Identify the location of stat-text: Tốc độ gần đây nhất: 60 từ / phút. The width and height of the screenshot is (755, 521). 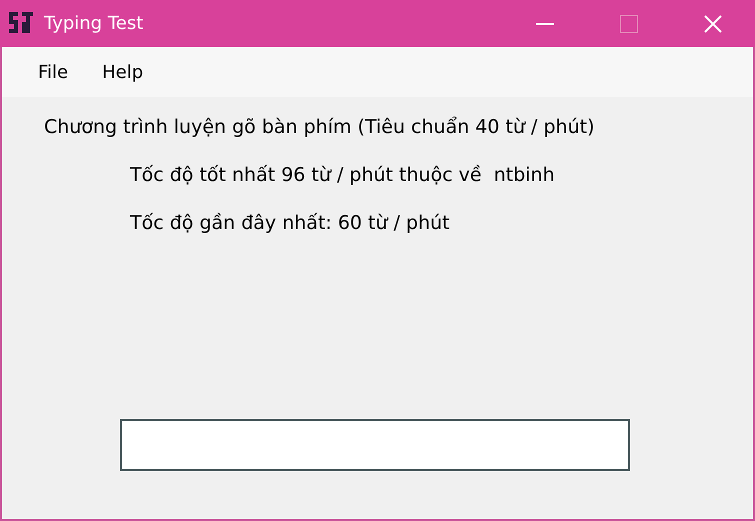
(290, 223).